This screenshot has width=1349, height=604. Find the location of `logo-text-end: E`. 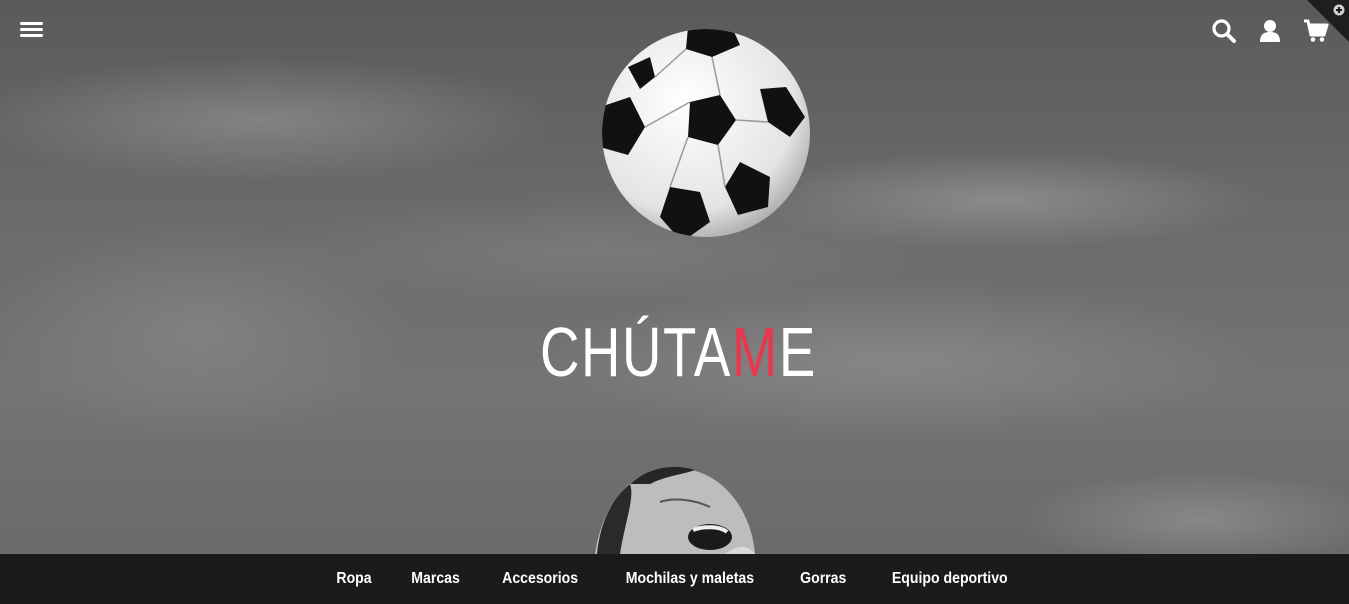

logo-text-end: E is located at coordinates (797, 352).